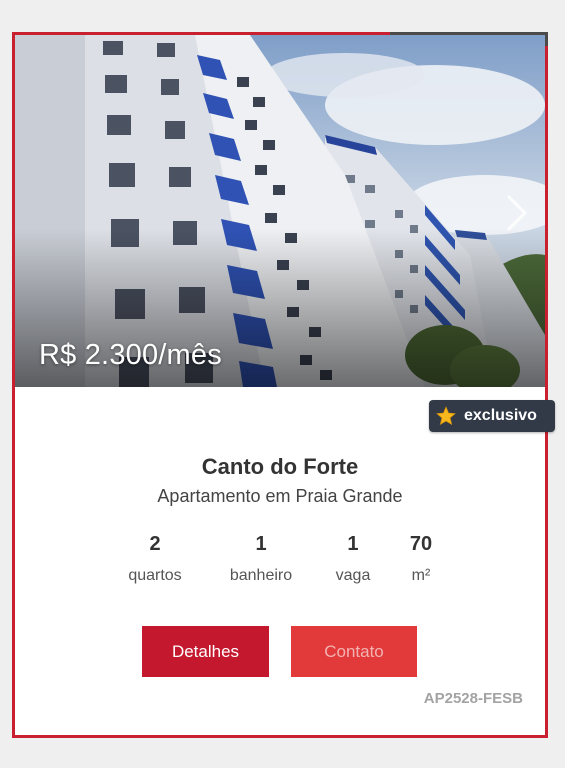 The height and width of the screenshot is (768, 565). What do you see at coordinates (155, 544) in the screenshot?
I see `feature-value: 2` at bounding box center [155, 544].